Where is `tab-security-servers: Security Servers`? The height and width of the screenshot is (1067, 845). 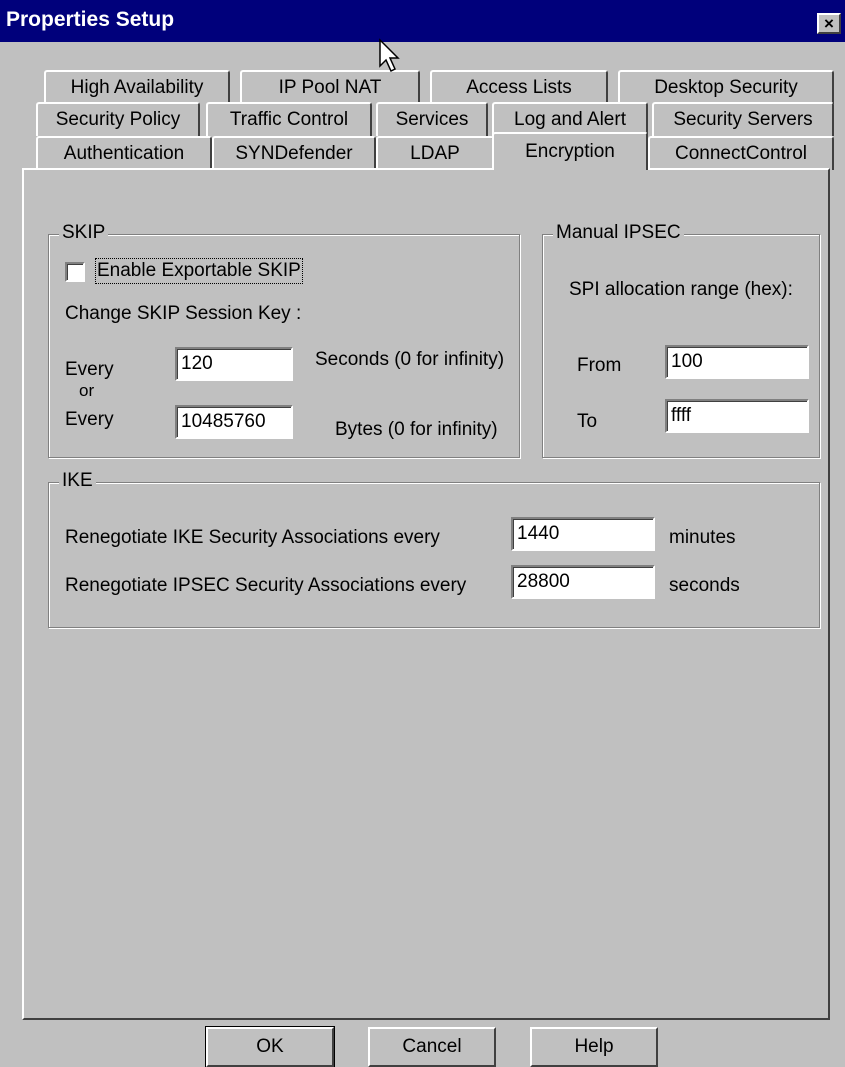
tab-security-servers: Security Servers is located at coordinates (743, 119).